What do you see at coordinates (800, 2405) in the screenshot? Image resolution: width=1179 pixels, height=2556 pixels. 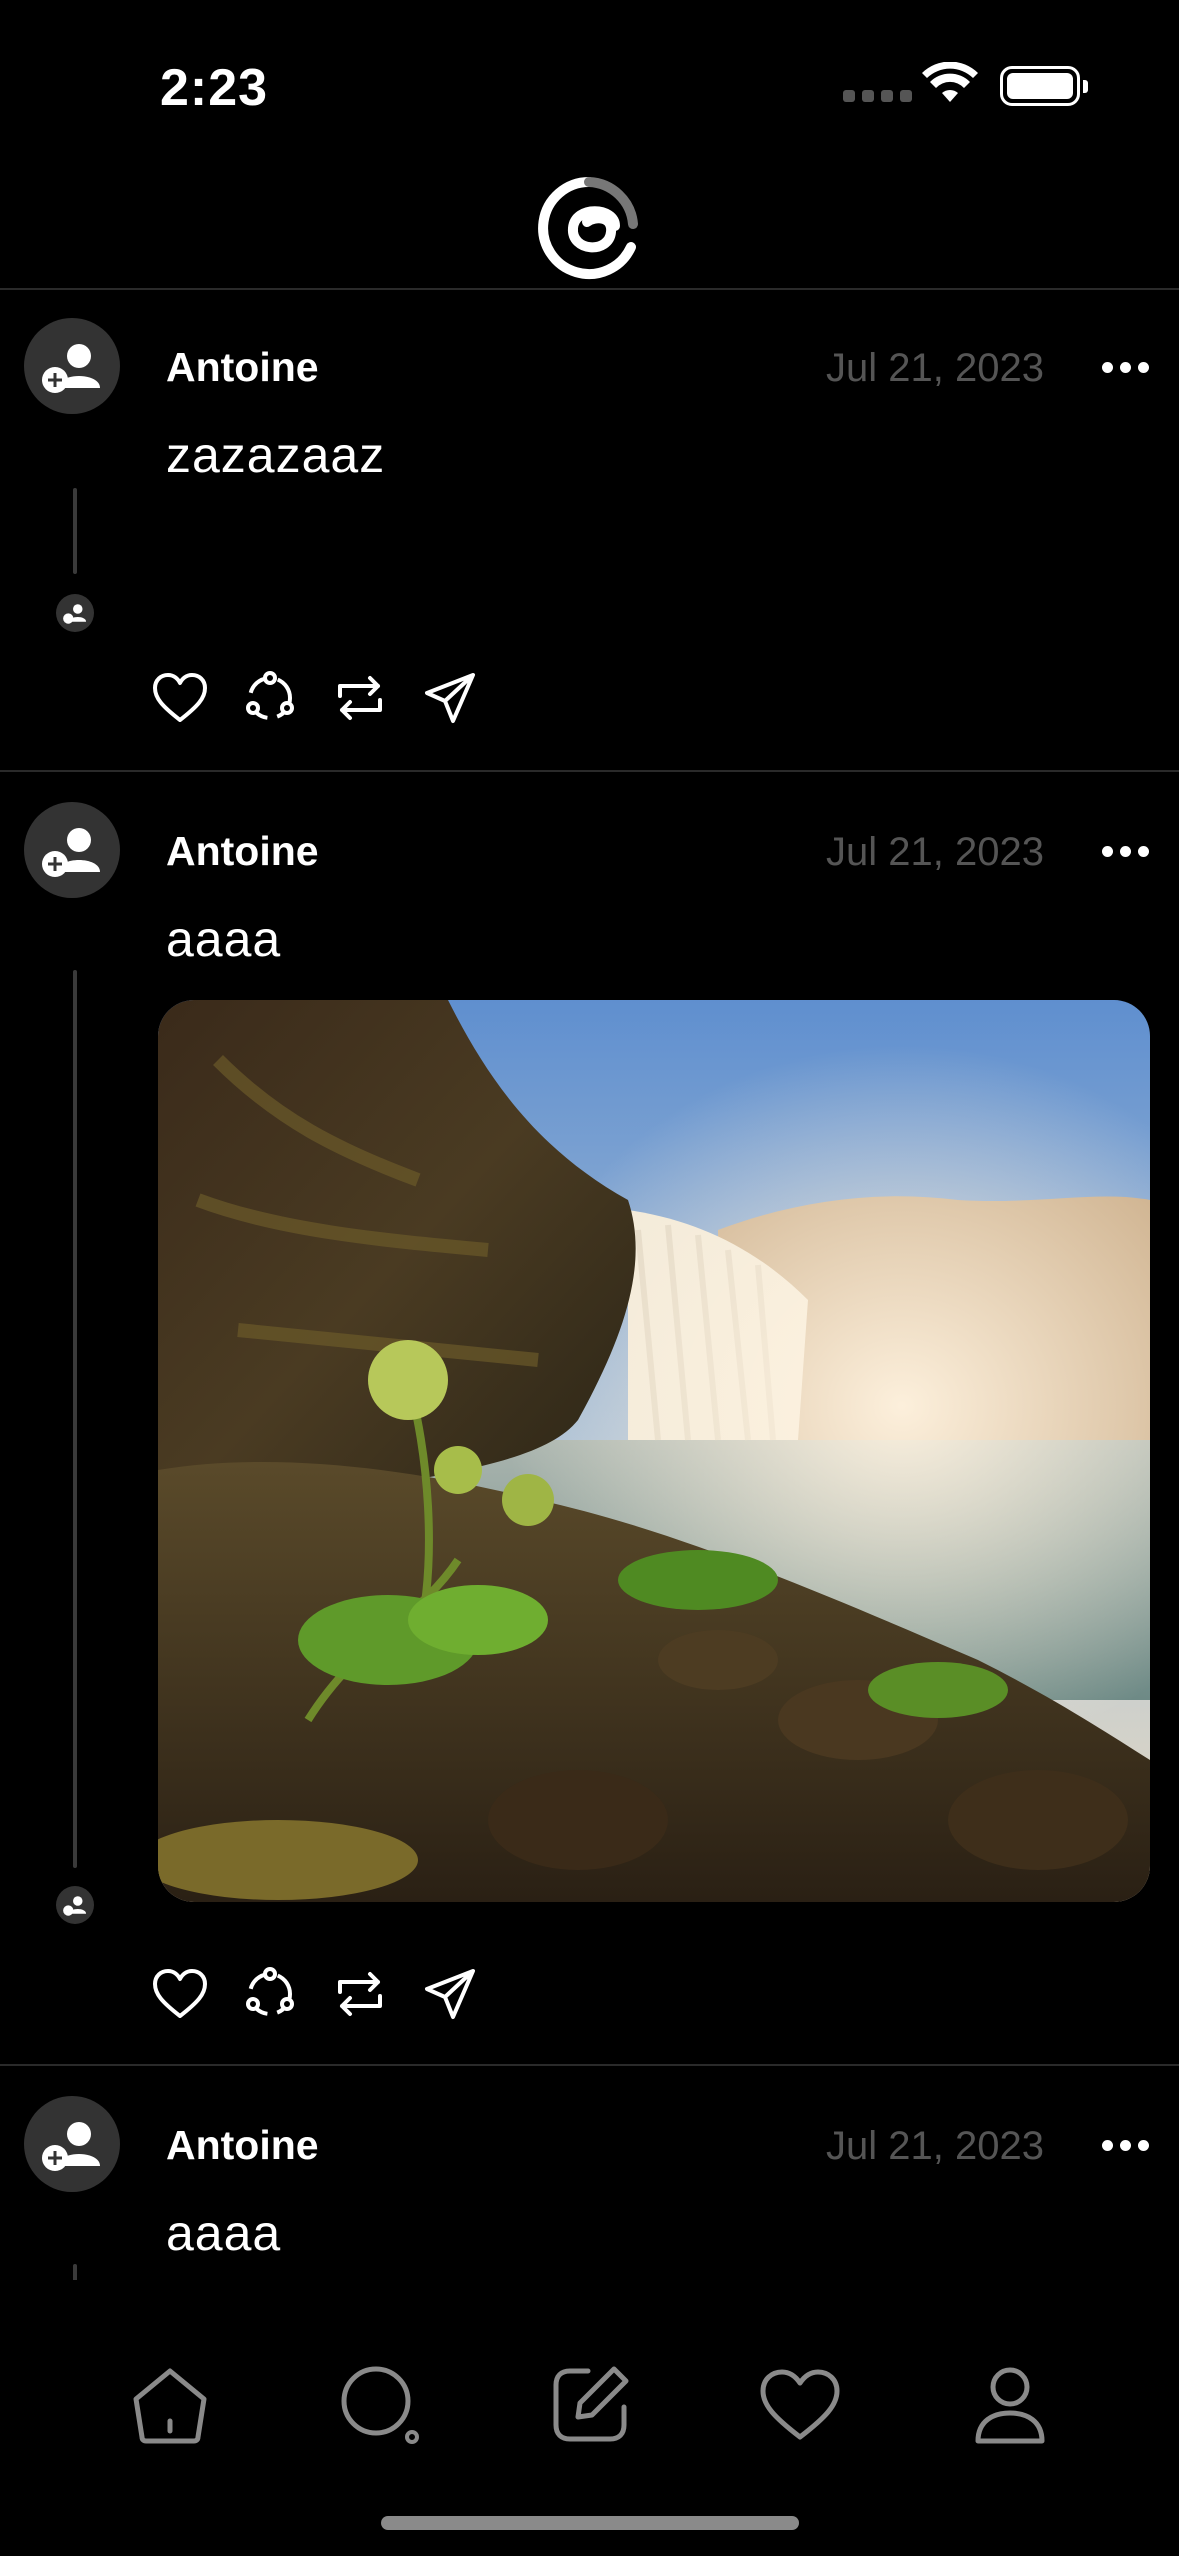 I see `activity-icon` at bounding box center [800, 2405].